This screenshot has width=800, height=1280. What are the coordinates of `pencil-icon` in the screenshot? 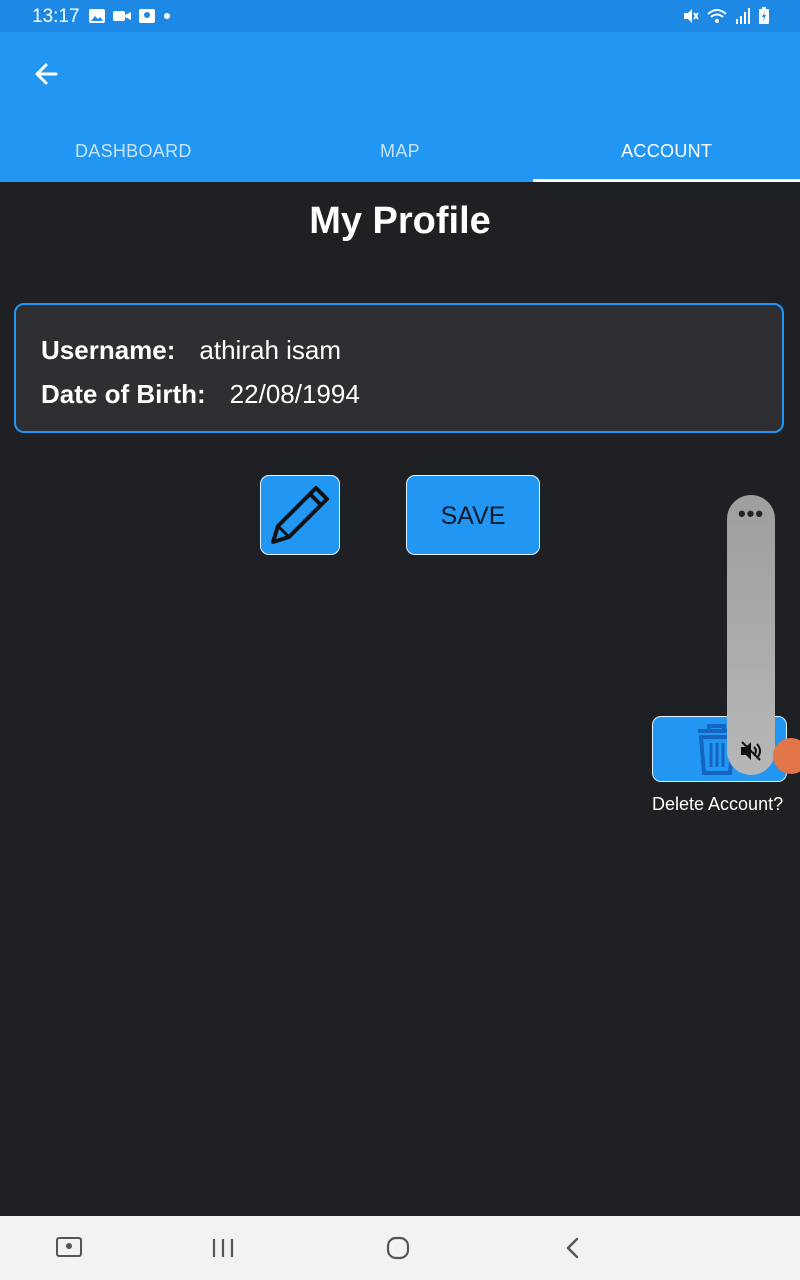 It's located at (300, 515).